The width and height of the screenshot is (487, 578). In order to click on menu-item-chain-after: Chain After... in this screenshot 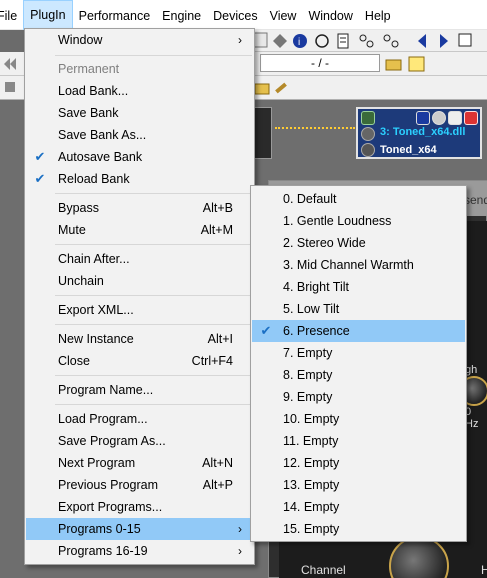, I will do `click(139, 259)`.